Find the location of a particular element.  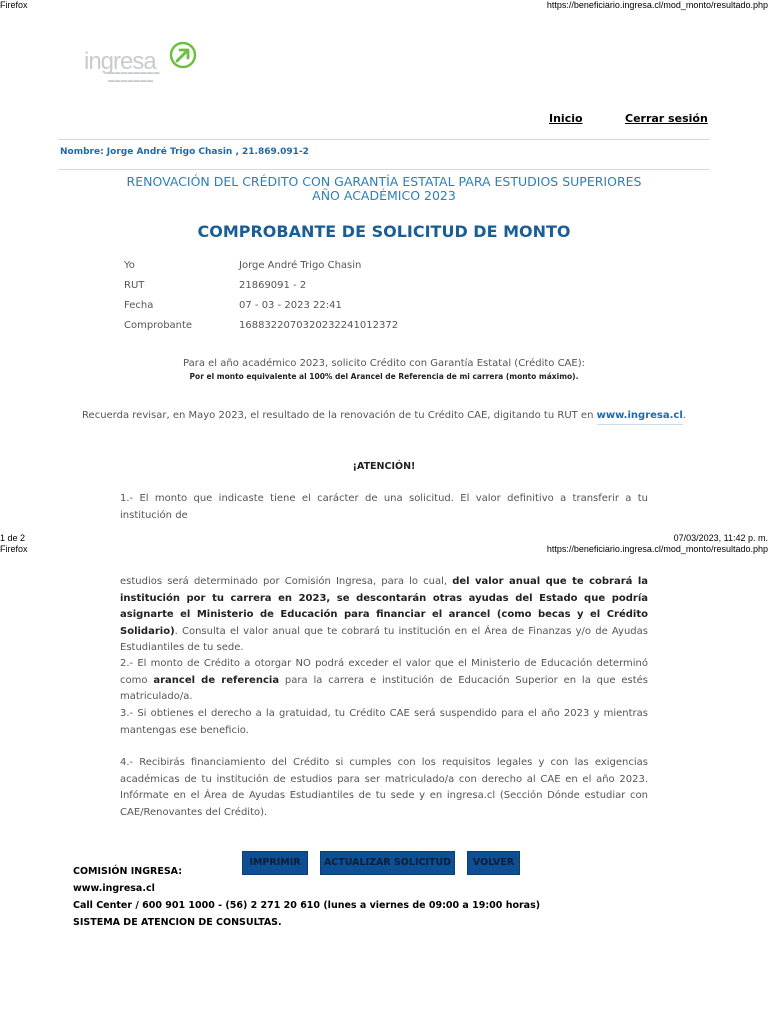

info-value-yo: Jorge André Trigo Chasin is located at coordinates (300, 265).